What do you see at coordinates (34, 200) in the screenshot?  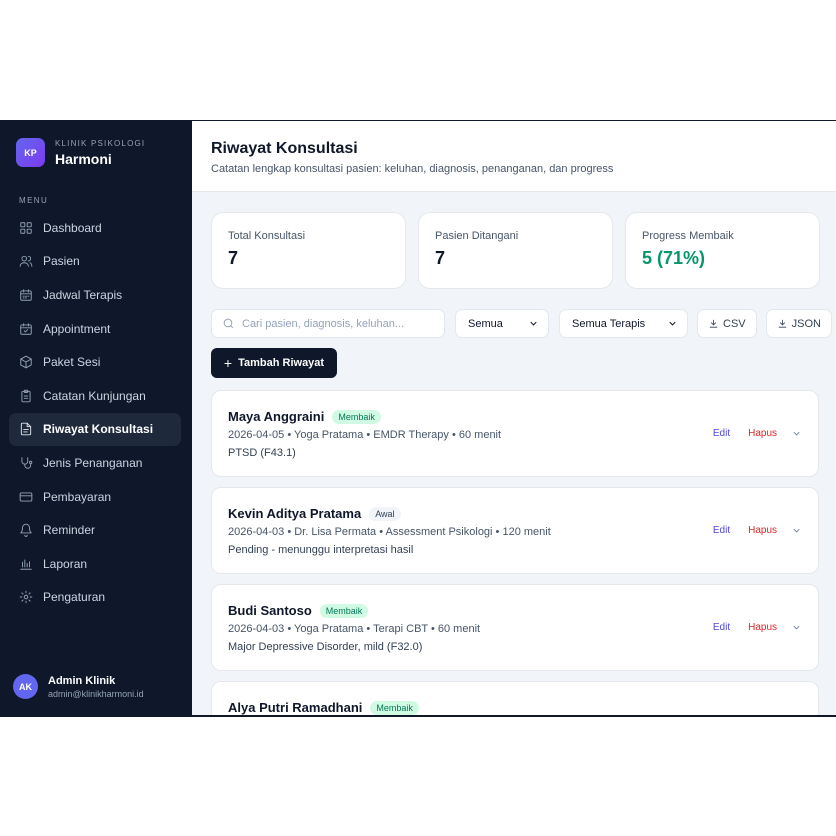 I see `menu-section-label: MENU` at bounding box center [34, 200].